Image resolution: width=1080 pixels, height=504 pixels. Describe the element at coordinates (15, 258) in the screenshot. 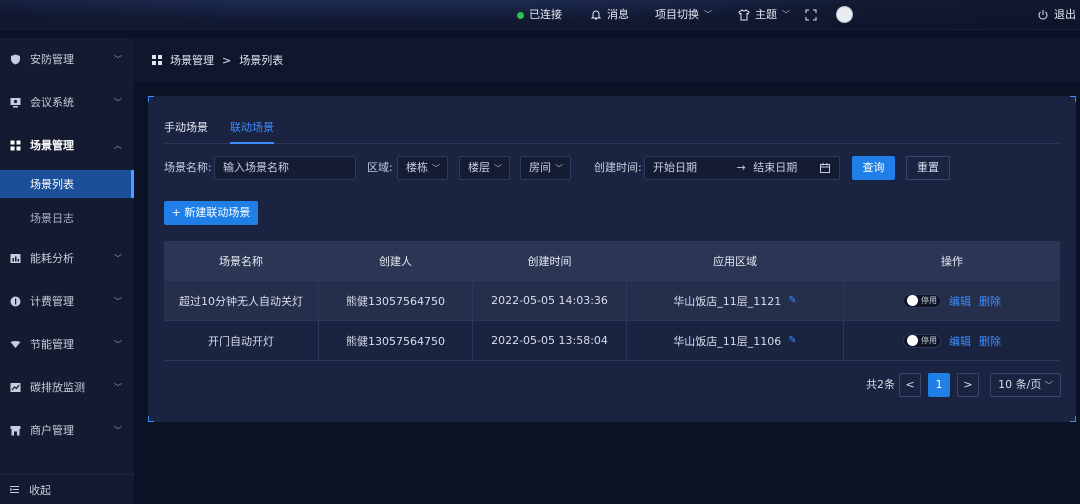

I see `bar-chart-icon` at that location.